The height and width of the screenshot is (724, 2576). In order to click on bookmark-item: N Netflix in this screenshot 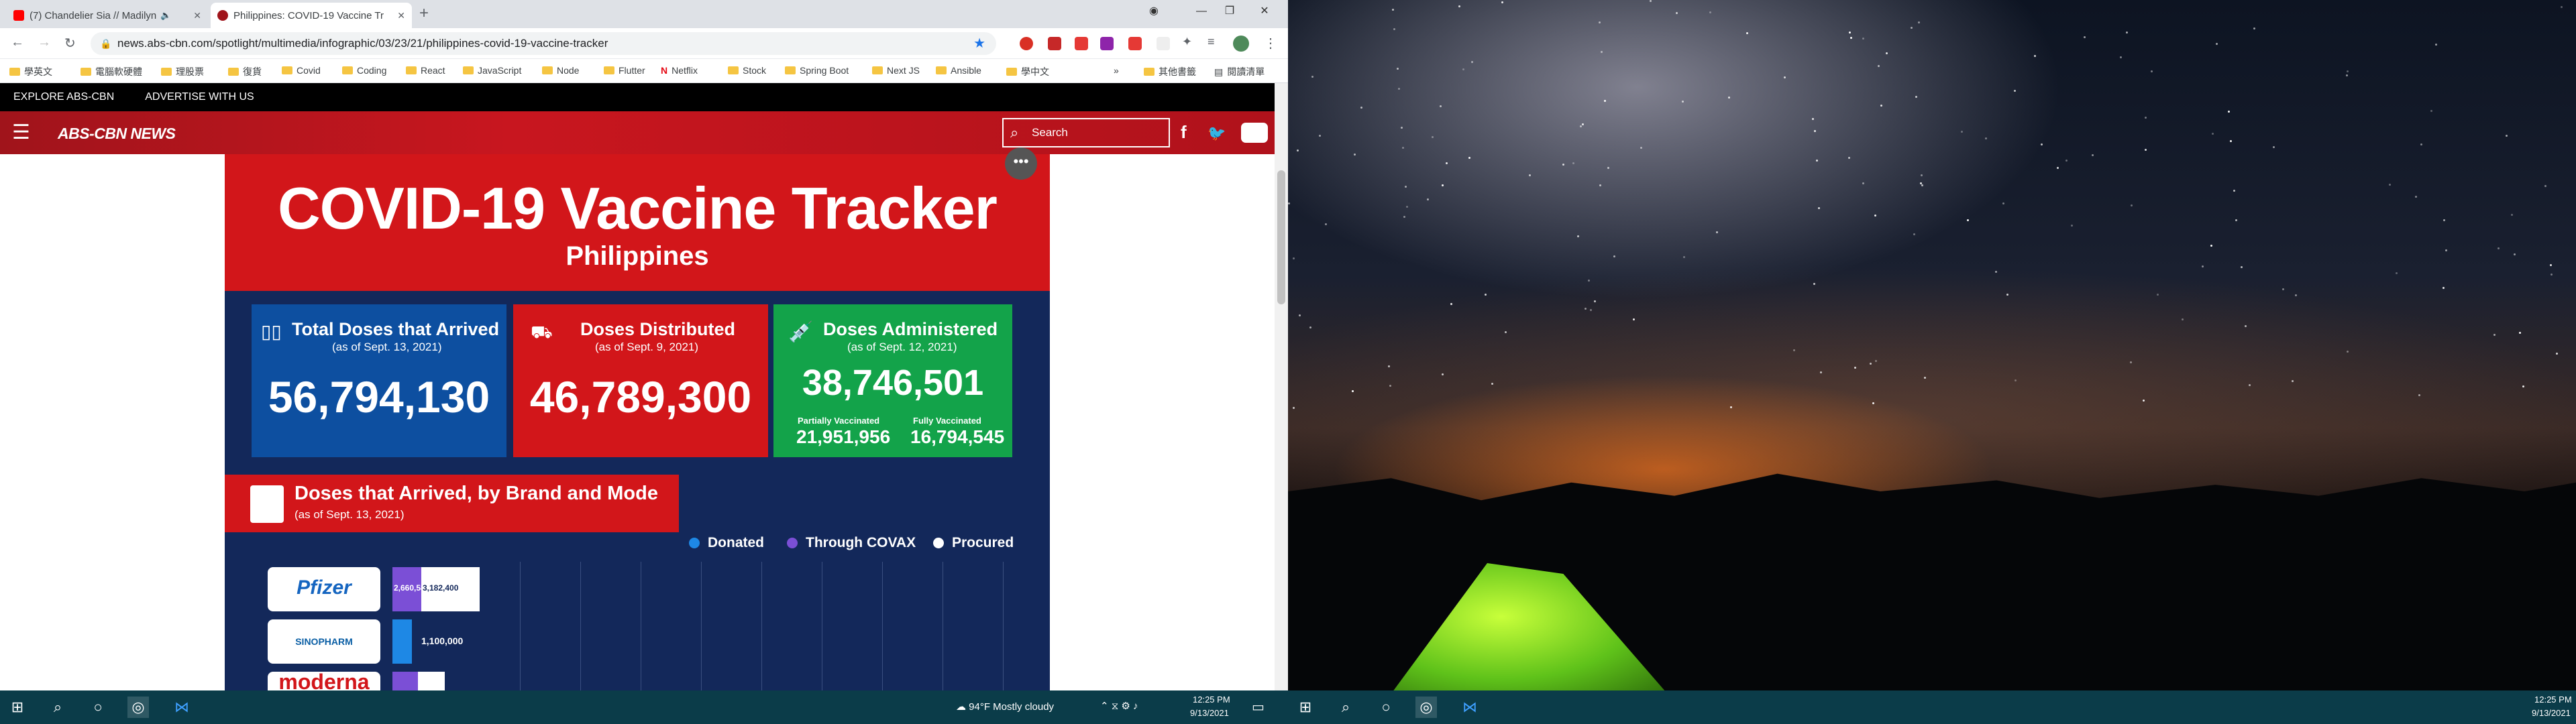, I will do `click(679, 70)`.